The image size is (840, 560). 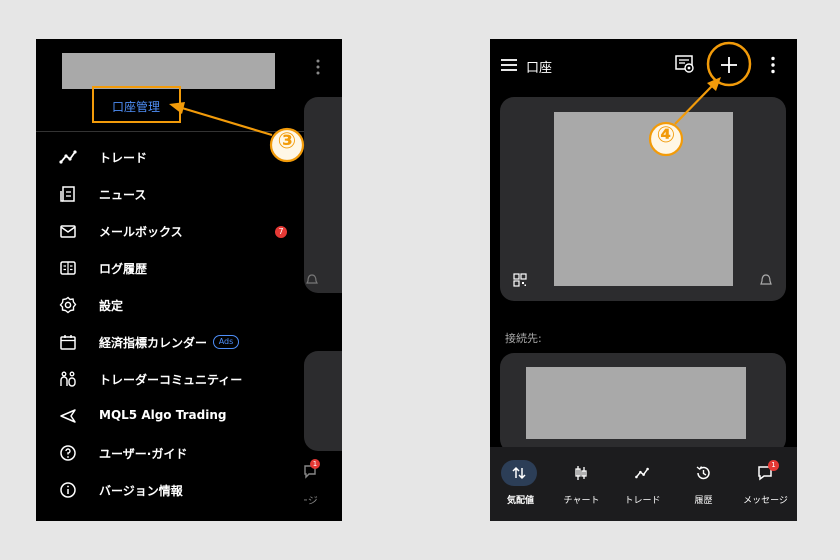 What do you see at coordinates (666, 135) in the screenshot?
I see `step-4-marker: ④` at bounding box center [666, 135].